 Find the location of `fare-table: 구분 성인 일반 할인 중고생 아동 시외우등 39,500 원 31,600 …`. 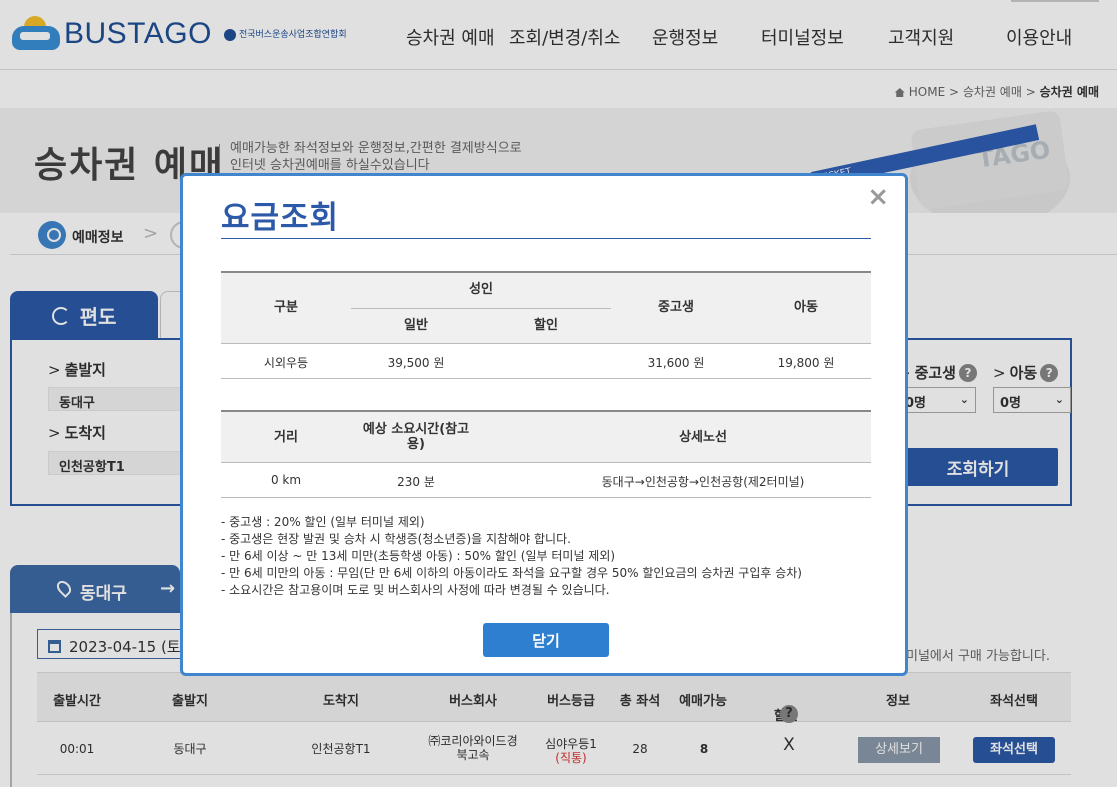

fare-table: 구분 성인 일반 할인 중고생 아동 시외우등 39,500 원 31,600 … is located at coordinates (546, 325).